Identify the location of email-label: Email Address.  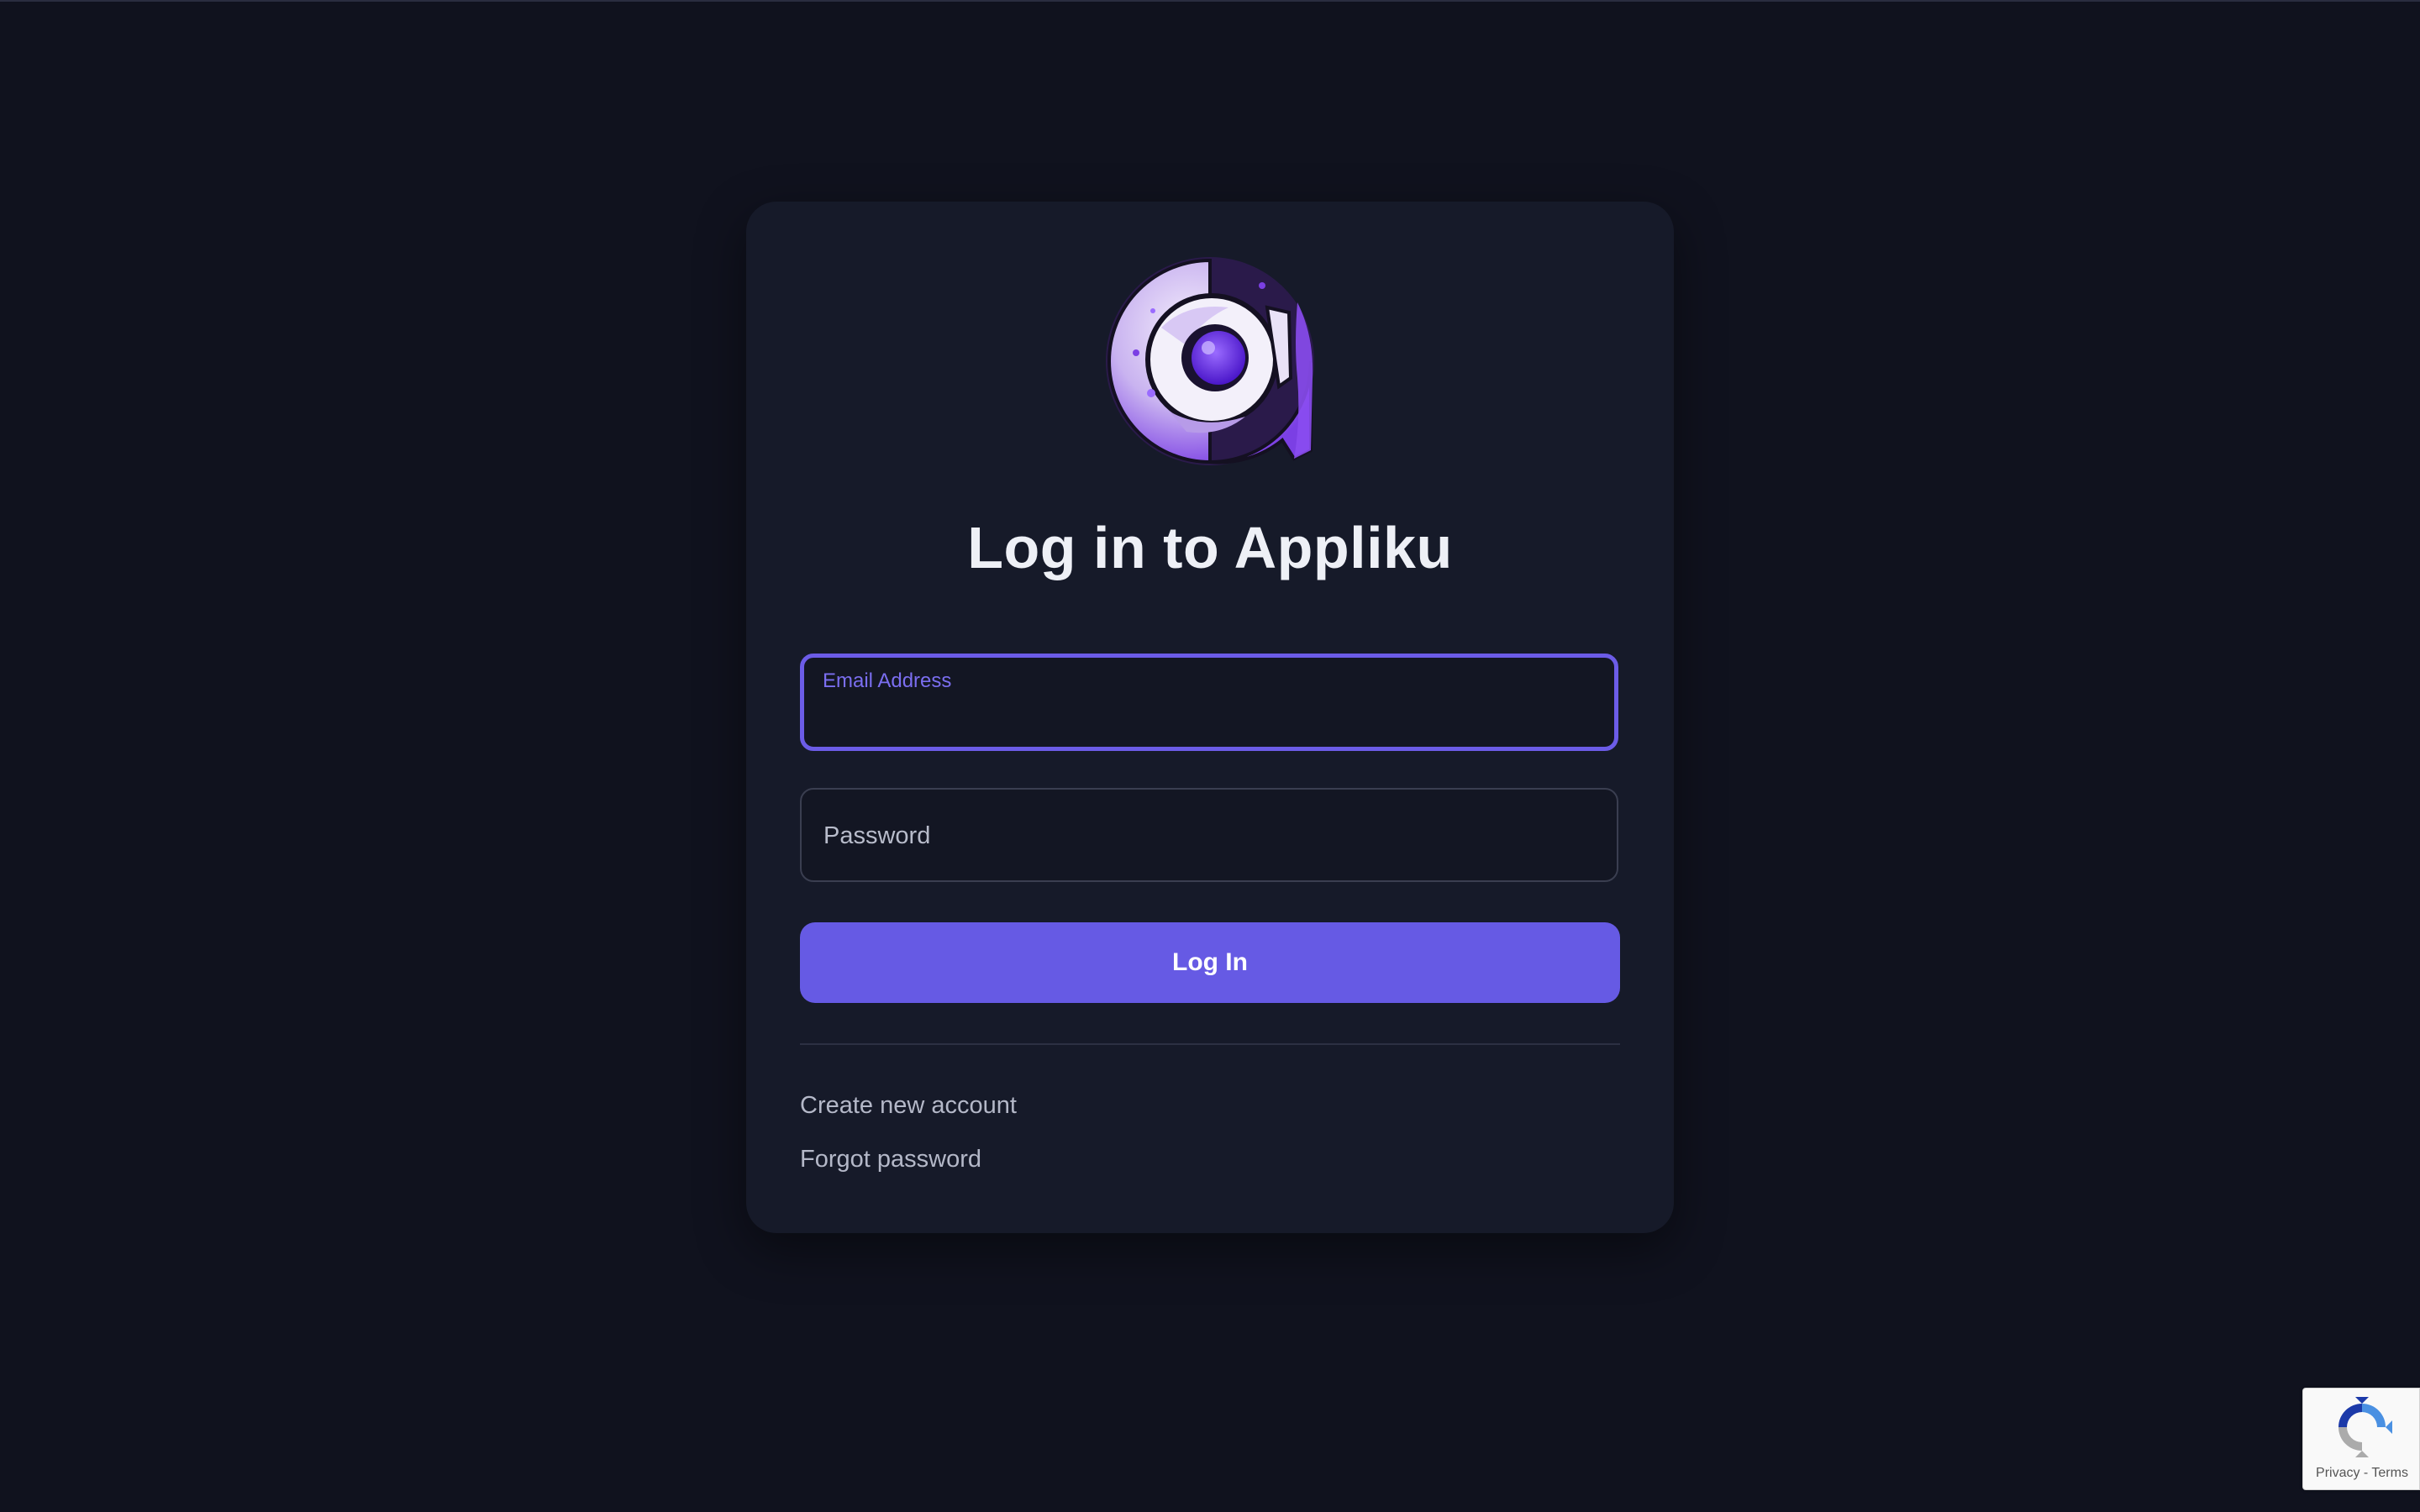
(887, 680).